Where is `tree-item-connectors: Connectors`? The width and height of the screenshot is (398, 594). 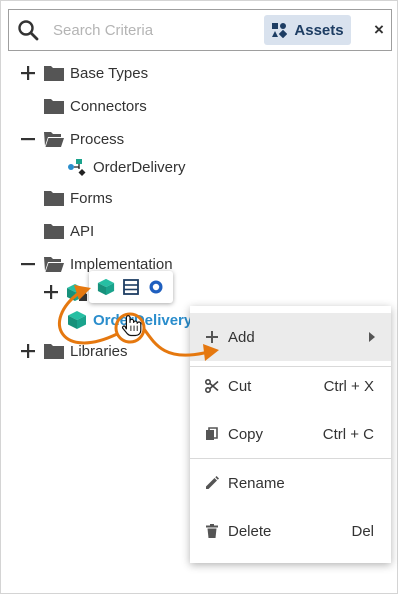 tree-item-connectors: Connectors is located at coordinates (95, 106).